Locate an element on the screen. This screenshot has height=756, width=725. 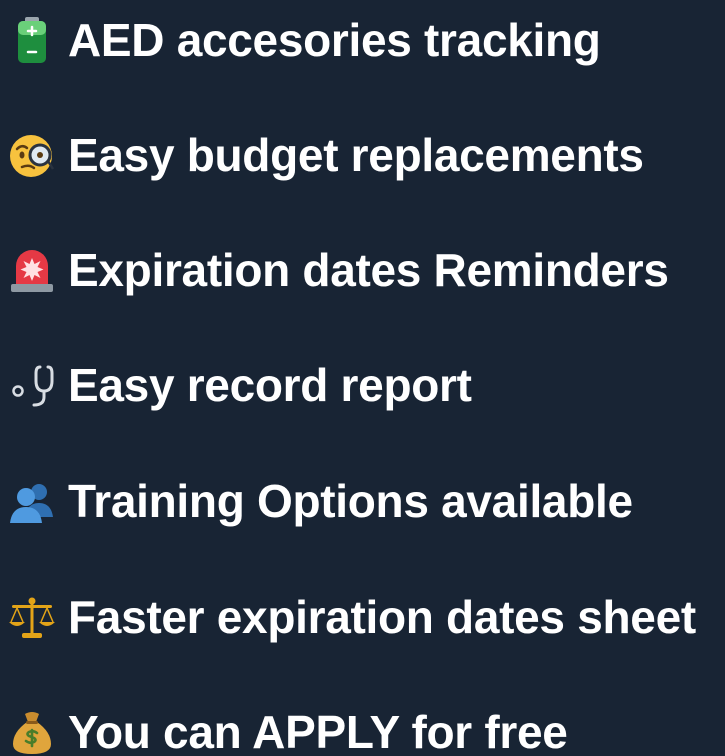
feature-item-reminders: Expiration dates Reminders is located at coordinates (337, 270).